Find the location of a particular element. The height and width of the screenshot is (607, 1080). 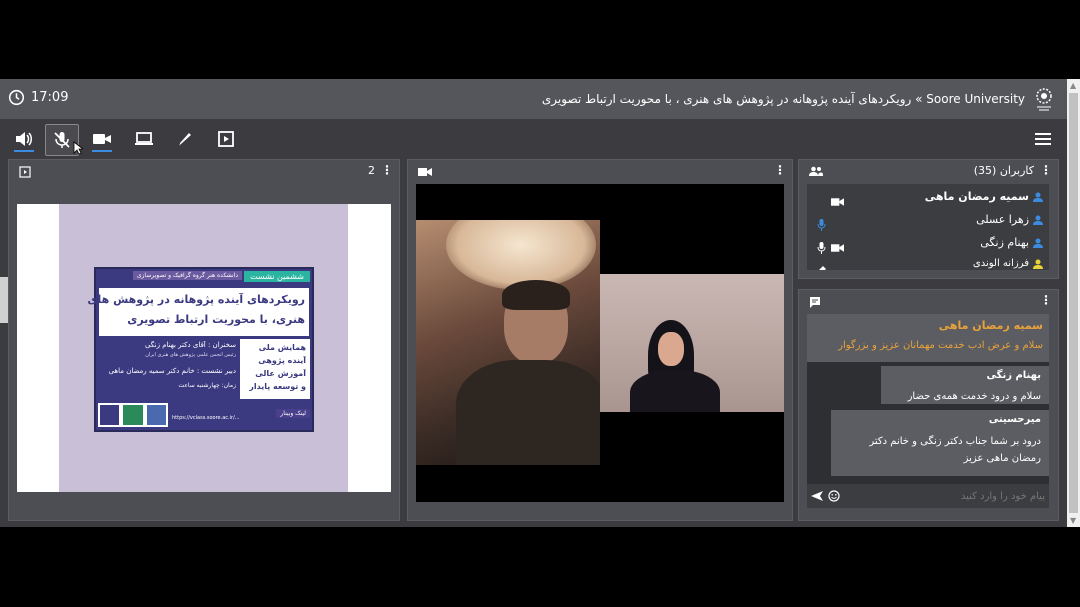

poster-tag: ششمین نشست is located at coordinates (277, 276).